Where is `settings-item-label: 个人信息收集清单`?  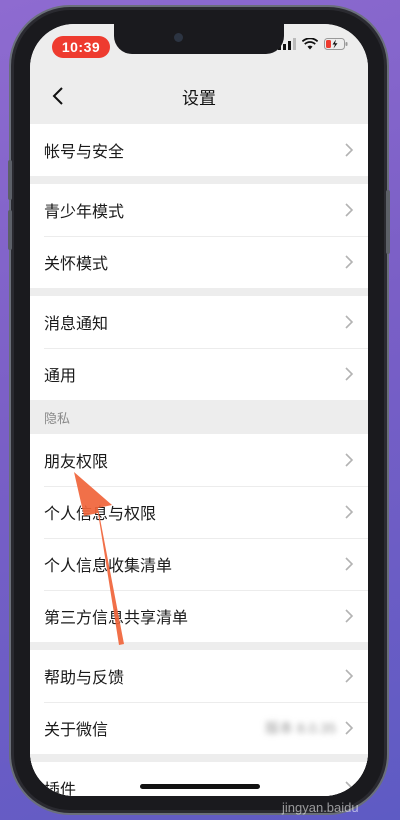 settings-item-label: 个人信息收集清单 is located at coordinates (108, 566).